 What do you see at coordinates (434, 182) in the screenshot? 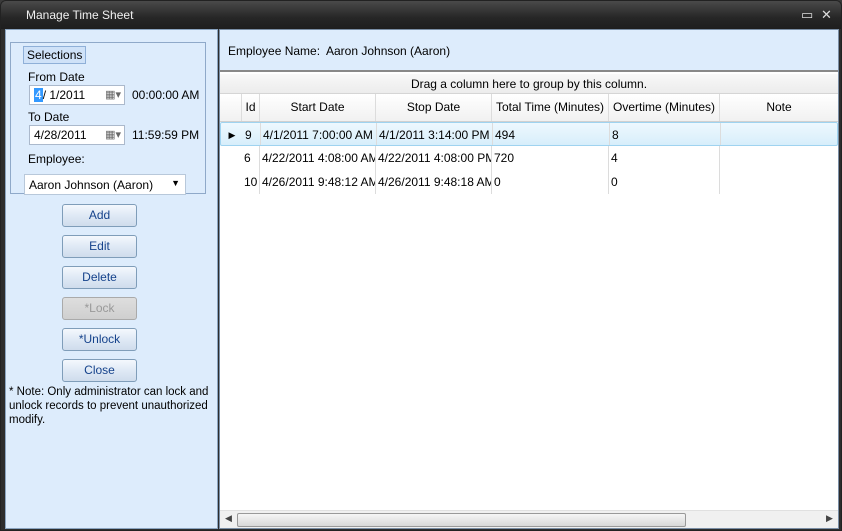
I see `cell-stop: 4/26/2011 9:48:18 AM` at bounding box center [434, 182].